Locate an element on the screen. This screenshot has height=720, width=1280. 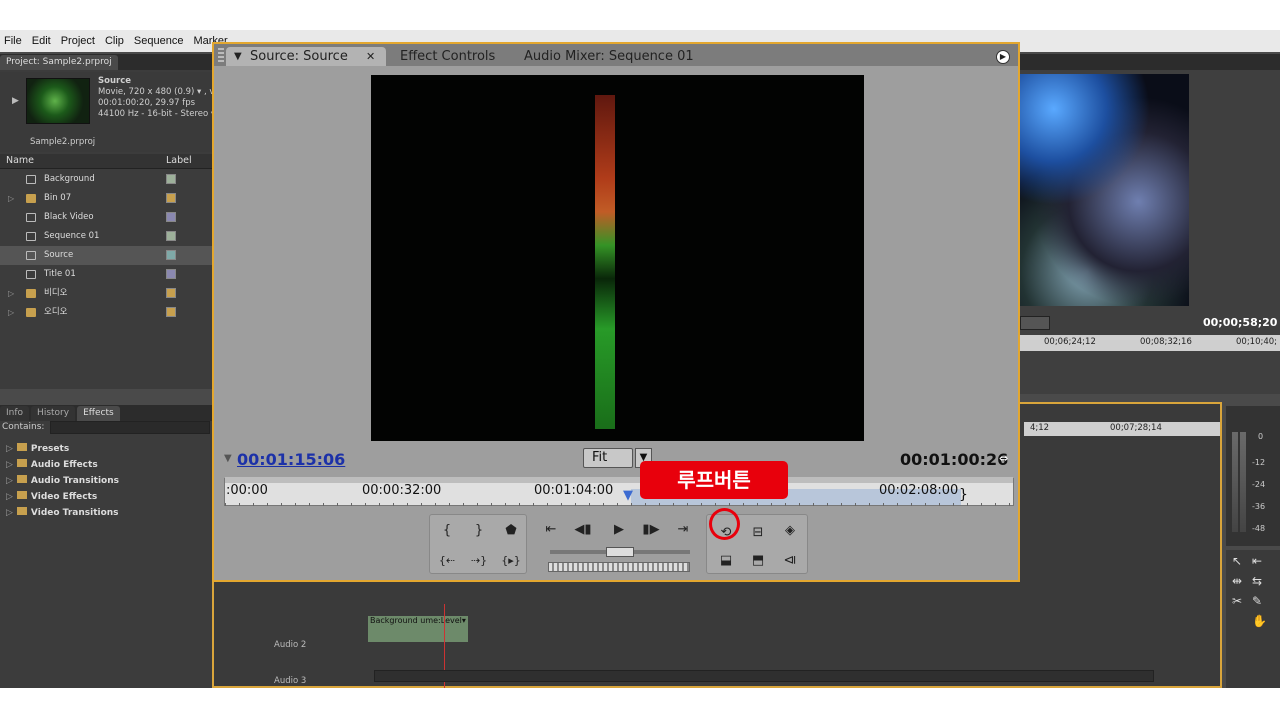
toggle-take-button: ⧏ is located at coordinates (790, 561).